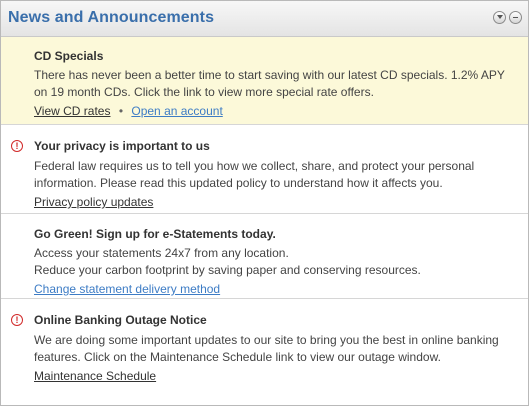 The image size is (529, 406). What do you see at coordinates (69, 56) in the screenshot?
I see `announcement-title: CD Specials` at bounding box center [69, 56].